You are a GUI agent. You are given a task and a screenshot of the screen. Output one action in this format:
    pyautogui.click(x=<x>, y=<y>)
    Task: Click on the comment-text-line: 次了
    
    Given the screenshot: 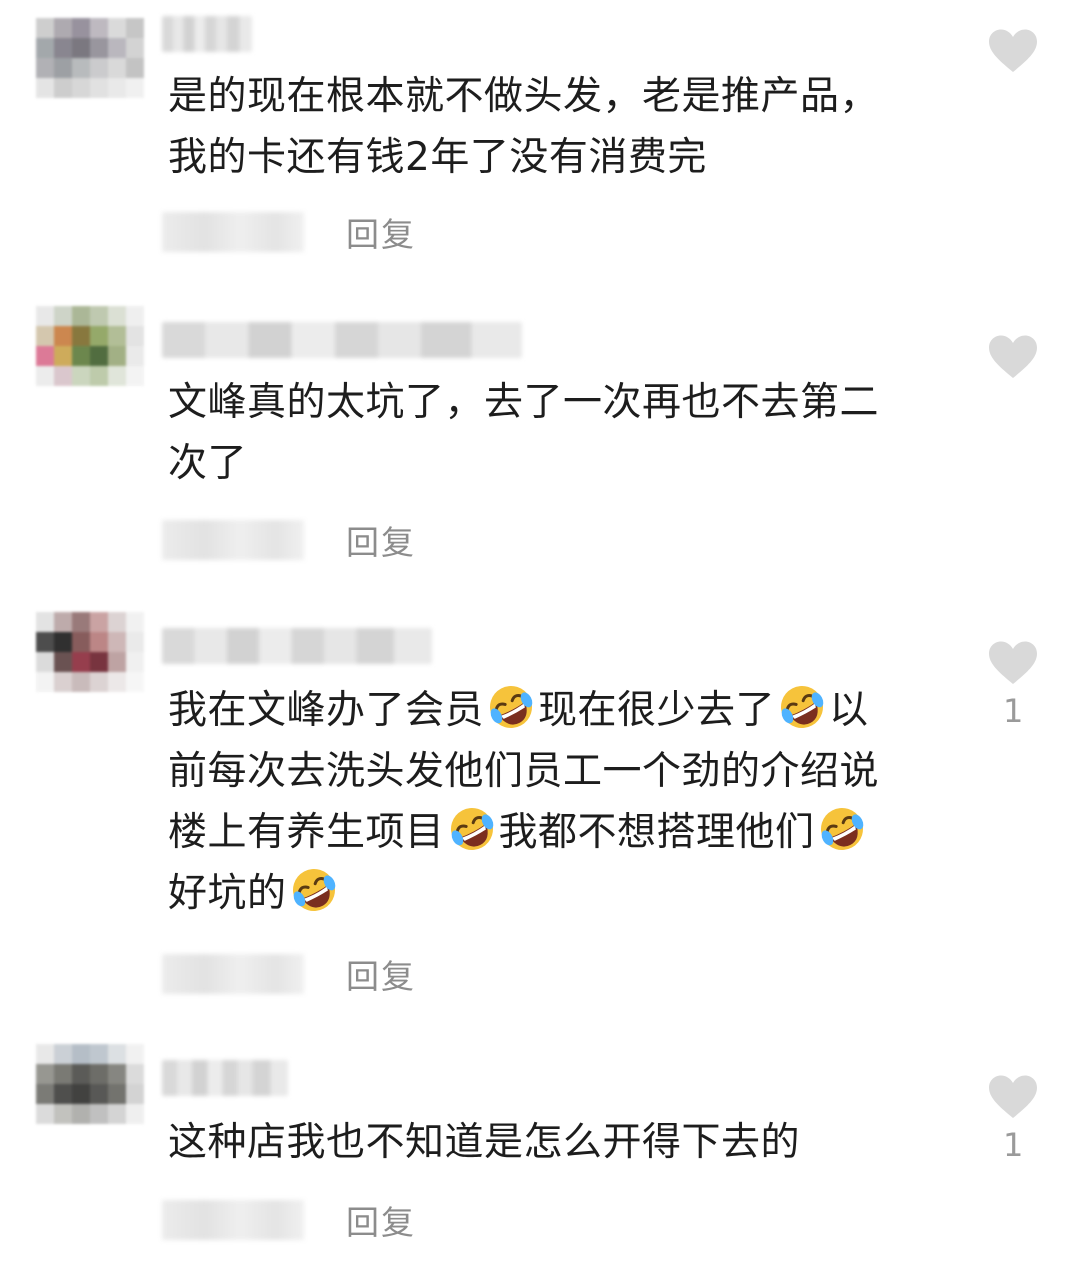 What is the action you would take?
    pyautogui.click(x=563, y=463)
    